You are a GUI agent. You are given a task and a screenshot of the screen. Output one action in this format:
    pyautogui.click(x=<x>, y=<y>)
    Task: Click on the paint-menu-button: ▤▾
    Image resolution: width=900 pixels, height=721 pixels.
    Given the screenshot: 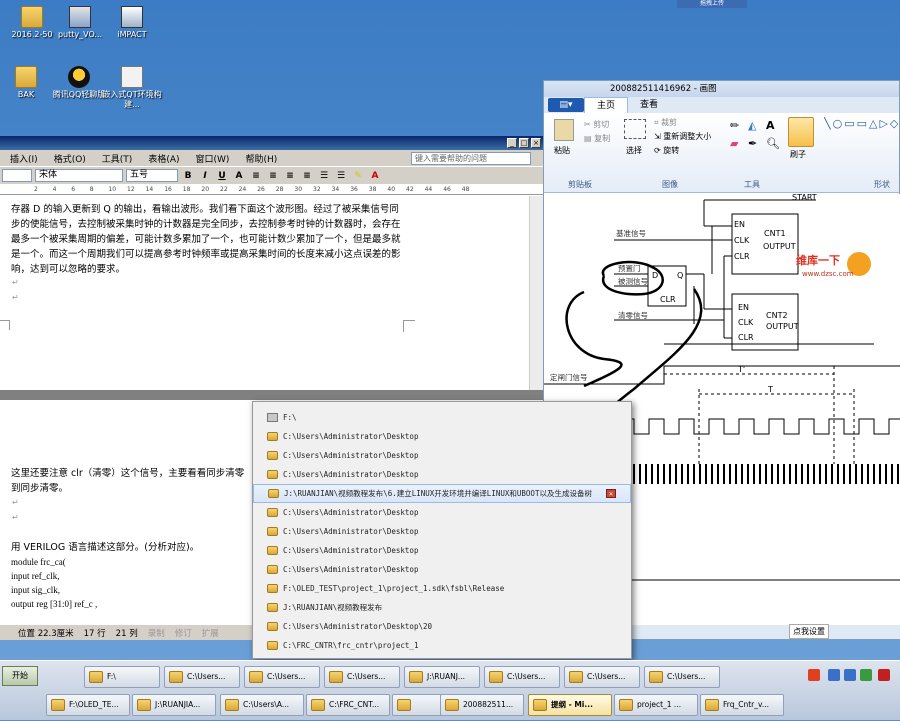 What is the action you would take?
    pyautogui.click(x=566, y=105)
    